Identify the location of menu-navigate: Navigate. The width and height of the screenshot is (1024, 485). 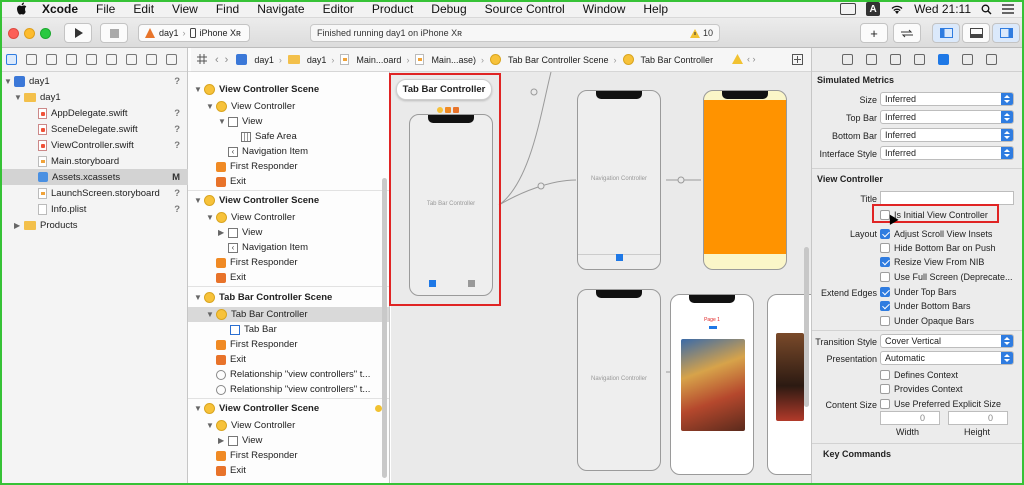
(280, 9).